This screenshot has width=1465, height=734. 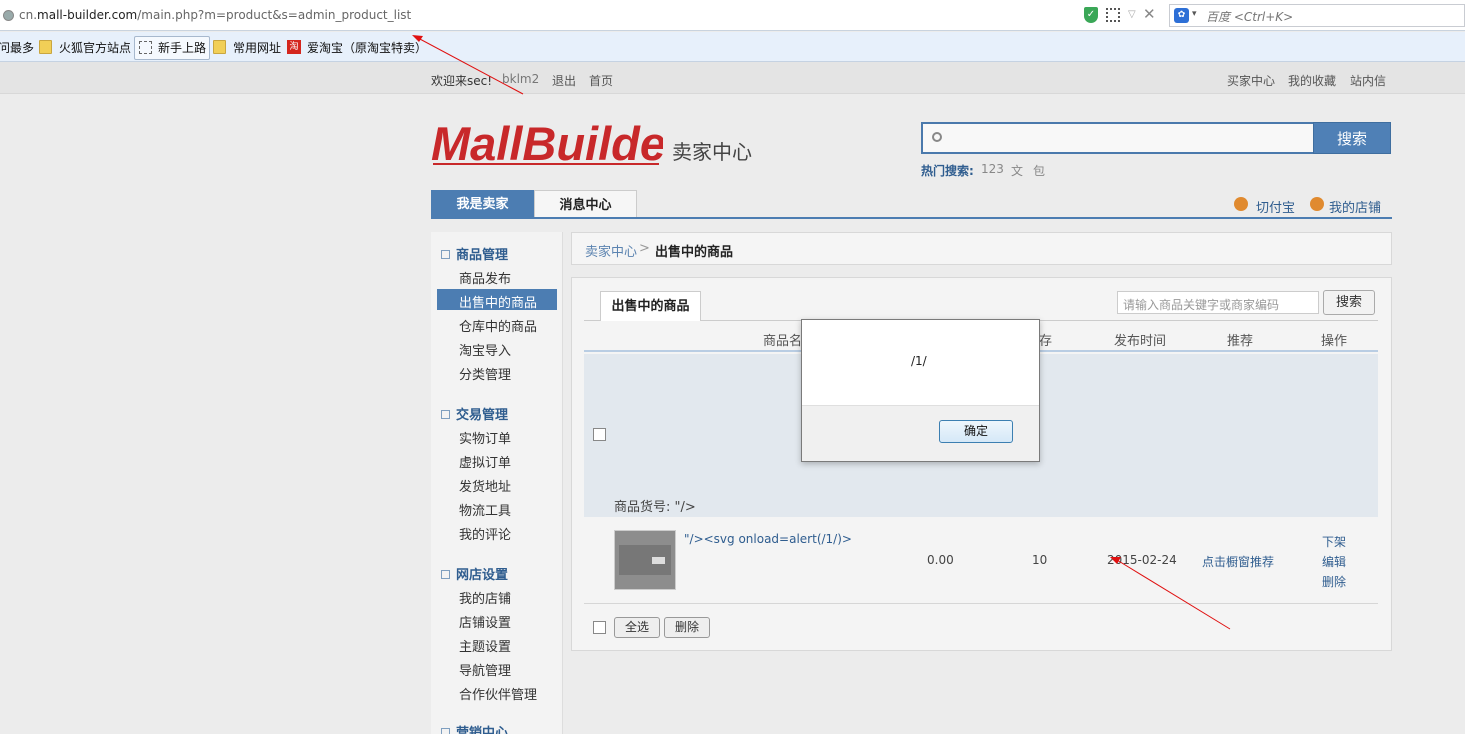 What do you see at coordinates (470, 66) in the screenshot?
I see `annotation-arrow-url` at bounding box center [470, 66].